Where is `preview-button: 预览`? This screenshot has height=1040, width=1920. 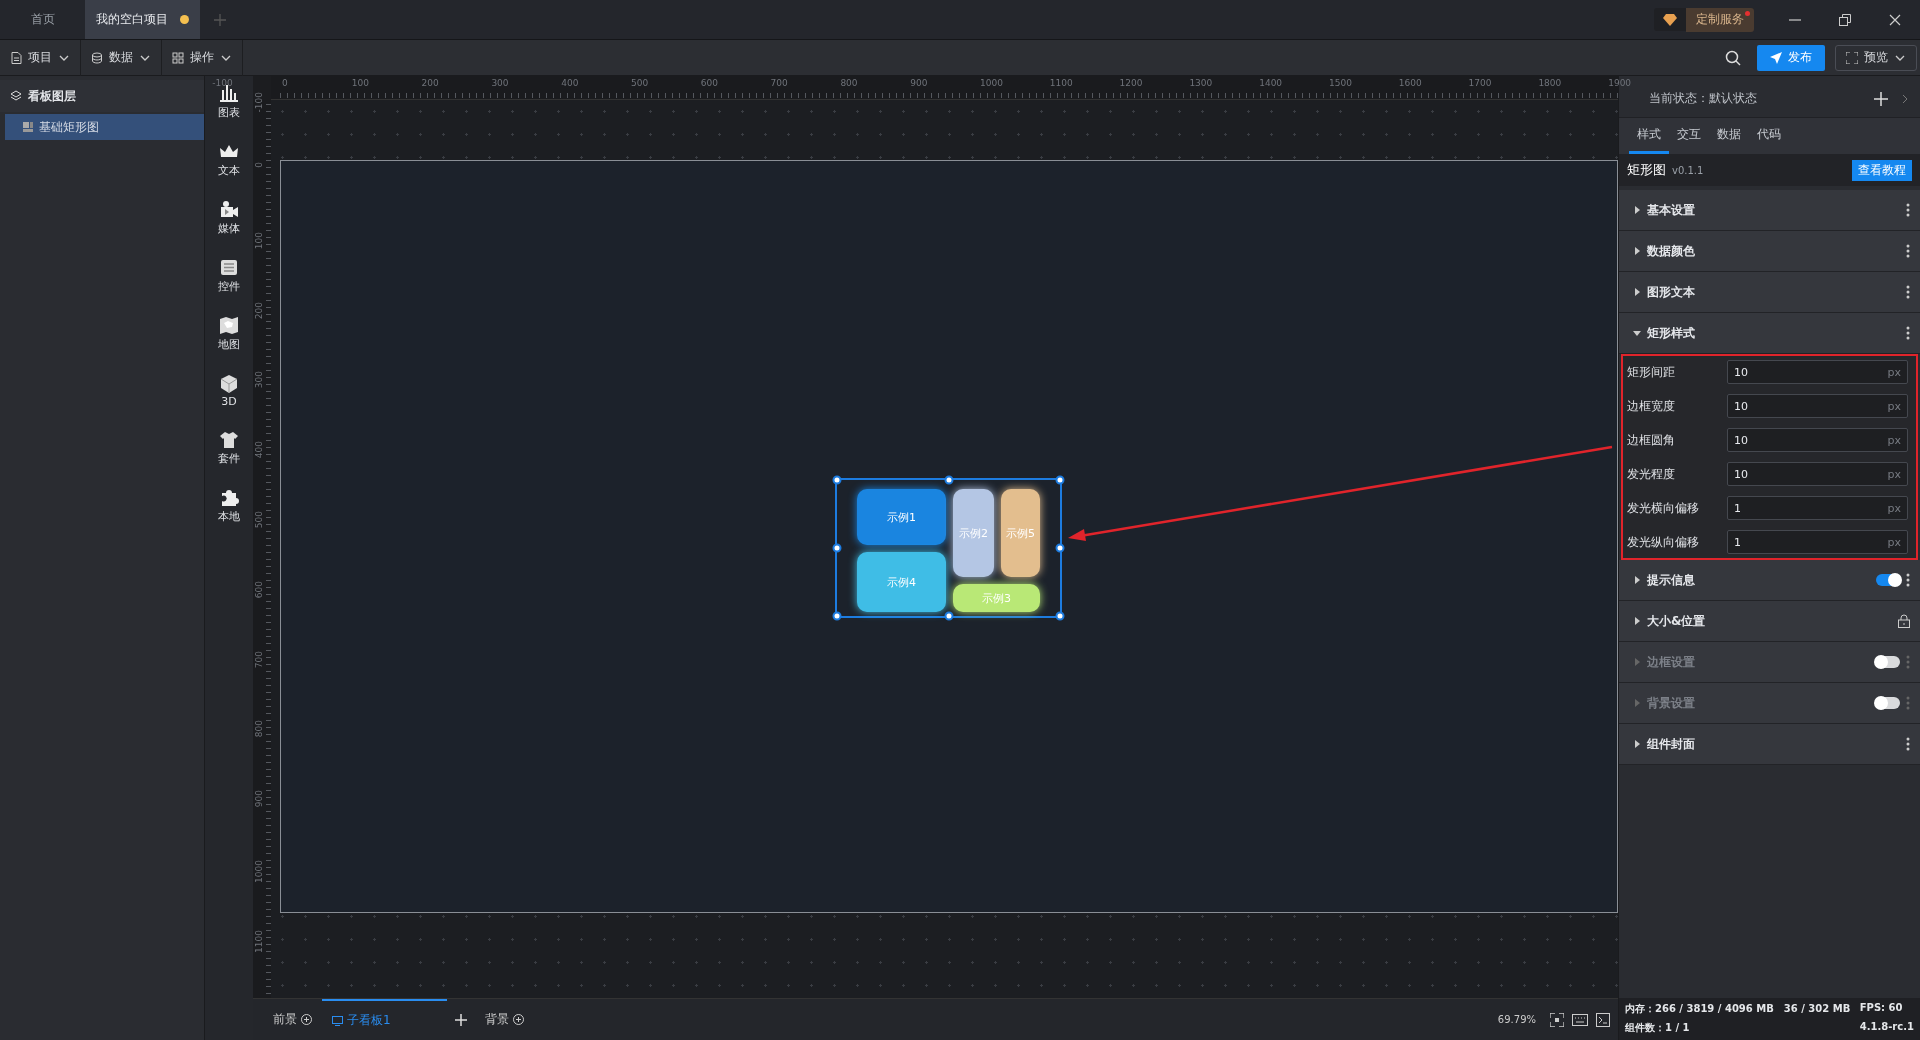 preview-button: 预览 is located at coordinates (1876, 57).